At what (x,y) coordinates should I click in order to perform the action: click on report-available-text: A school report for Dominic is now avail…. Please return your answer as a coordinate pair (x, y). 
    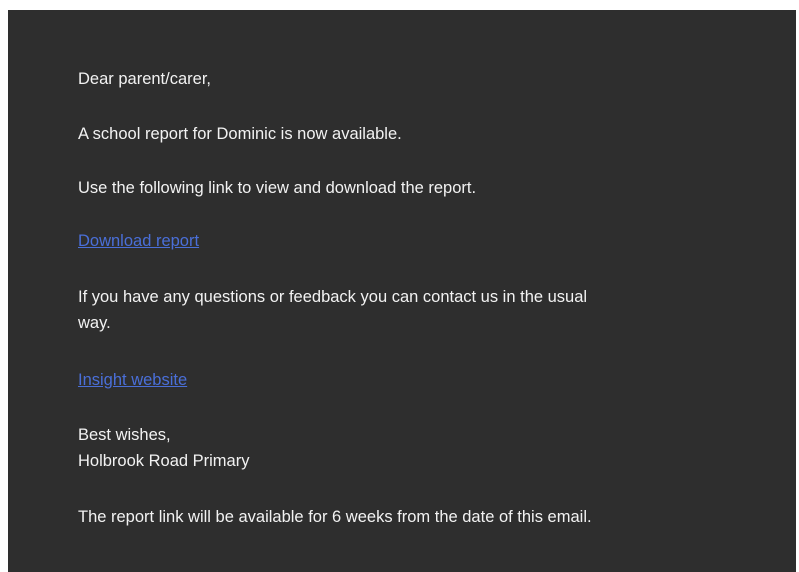
    Looking at the image, I should click on (240, 134).